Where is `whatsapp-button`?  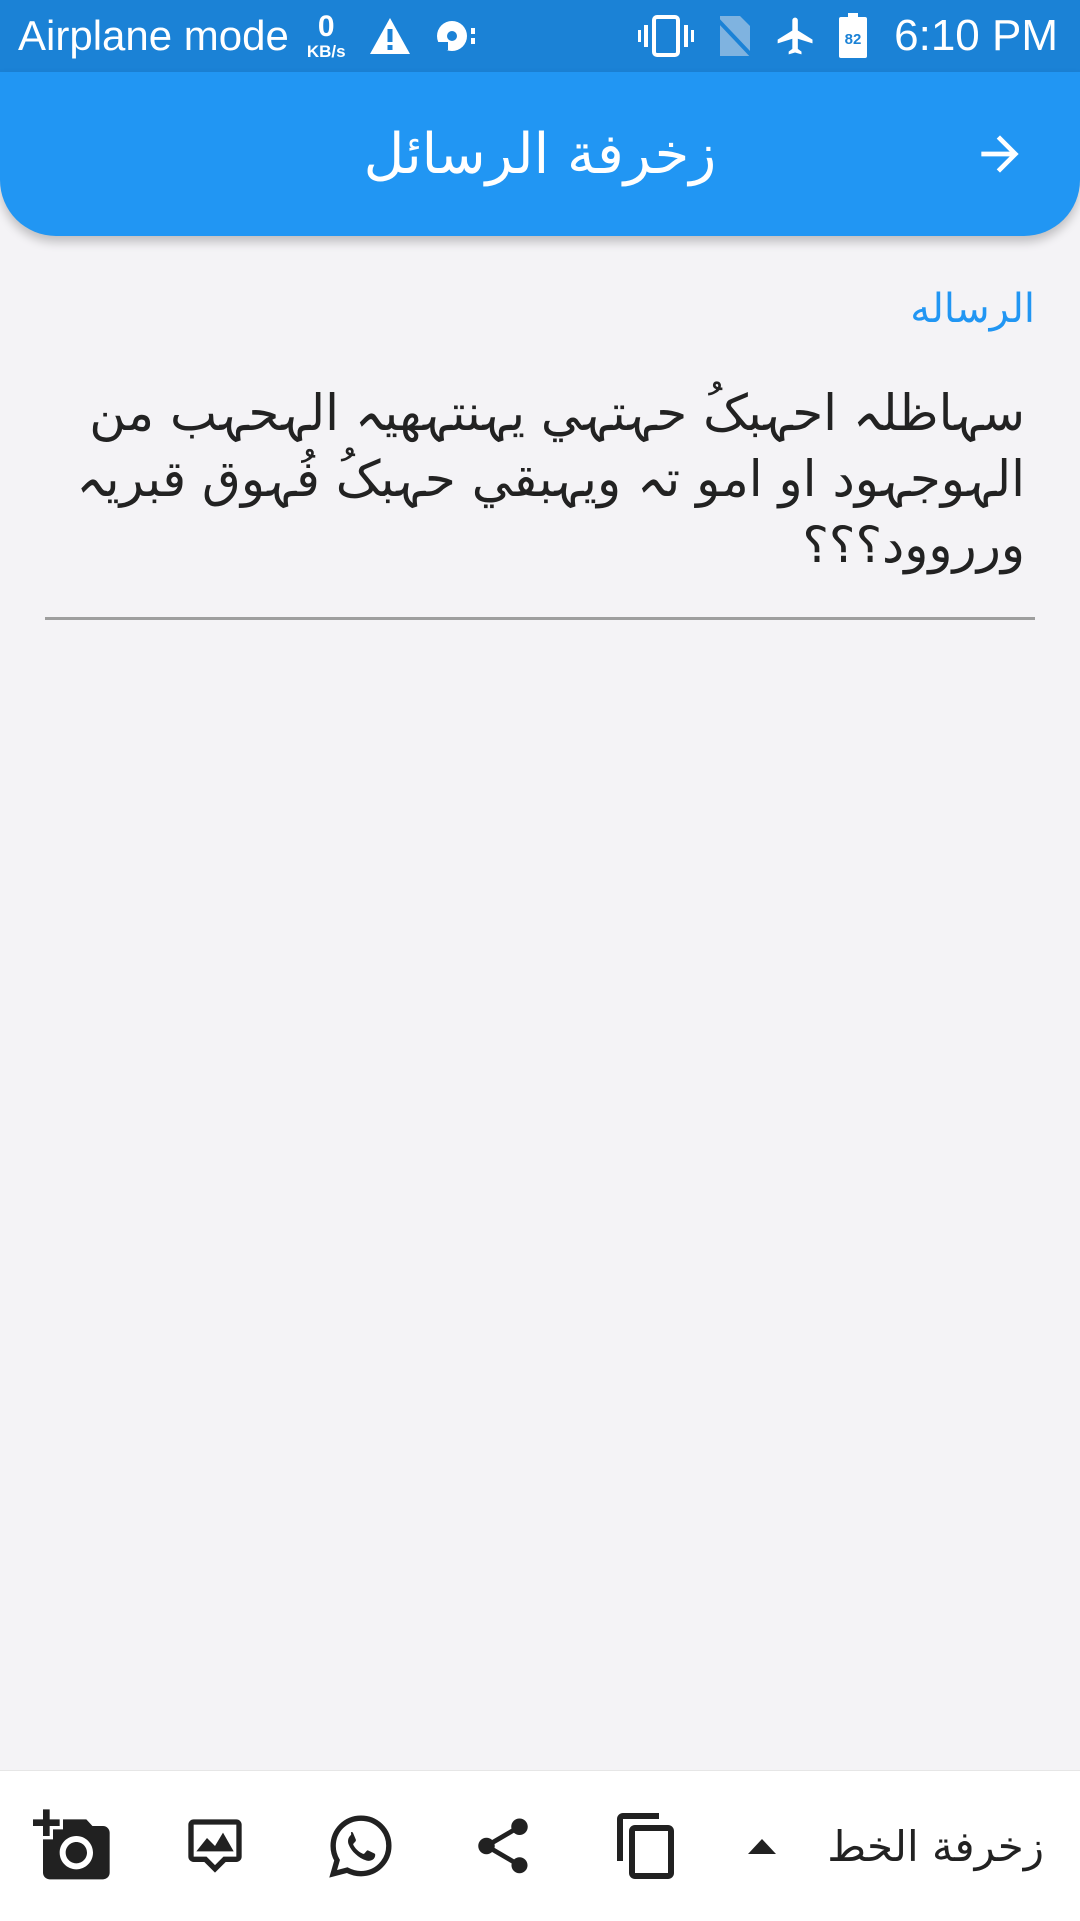
whatsapp-button is located at coordinates (361, 1846).